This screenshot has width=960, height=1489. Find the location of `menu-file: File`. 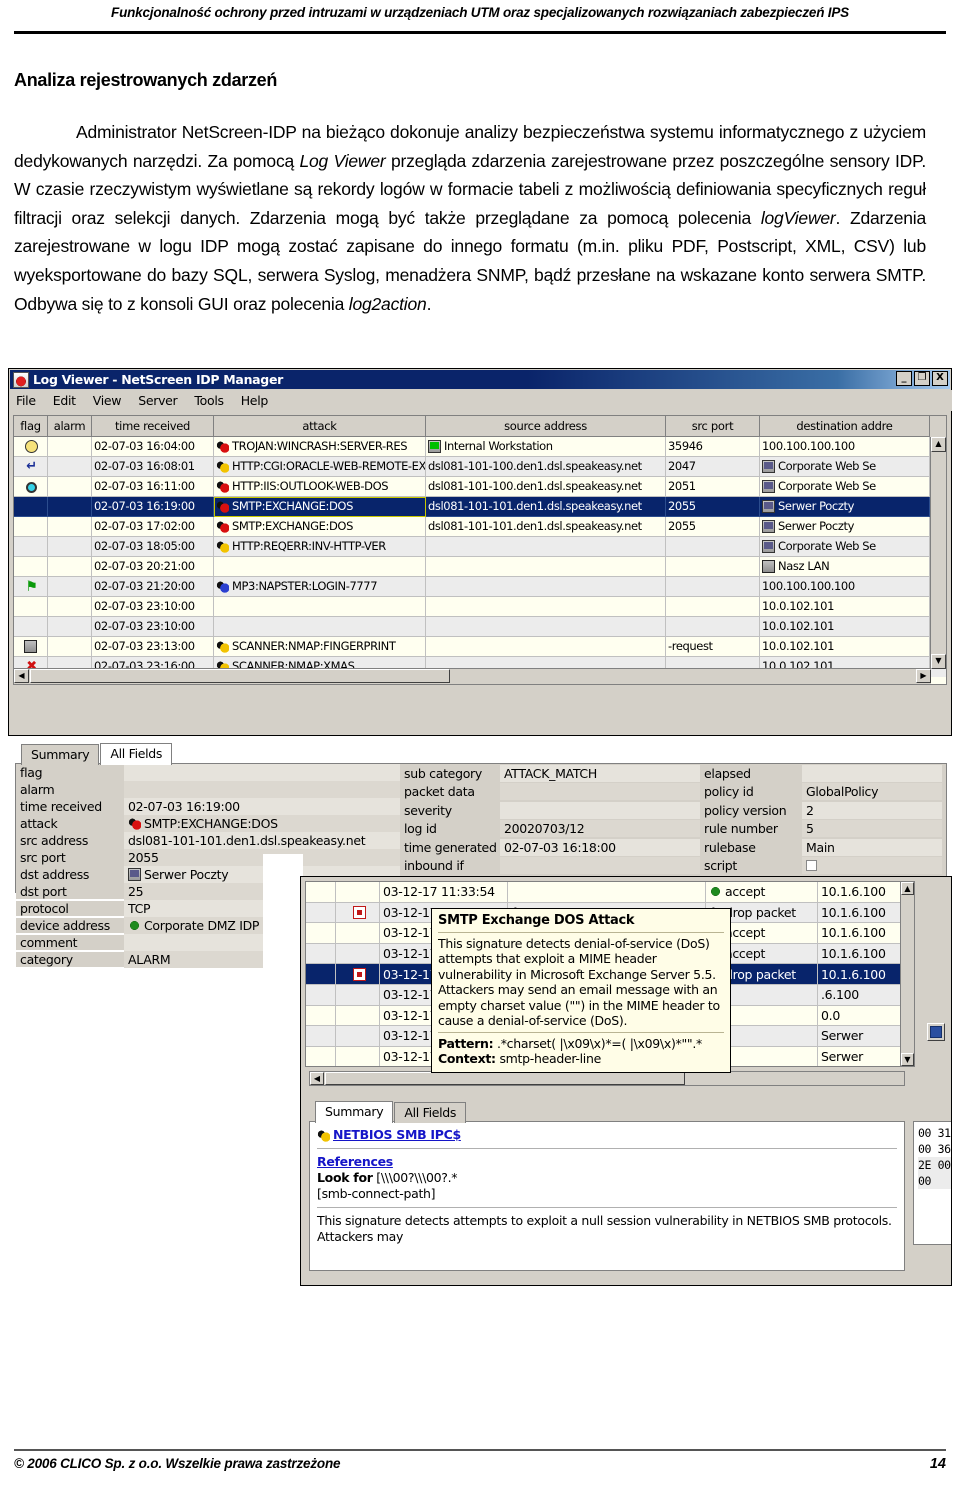

menu-file: File is located at coordinates (26, 400).